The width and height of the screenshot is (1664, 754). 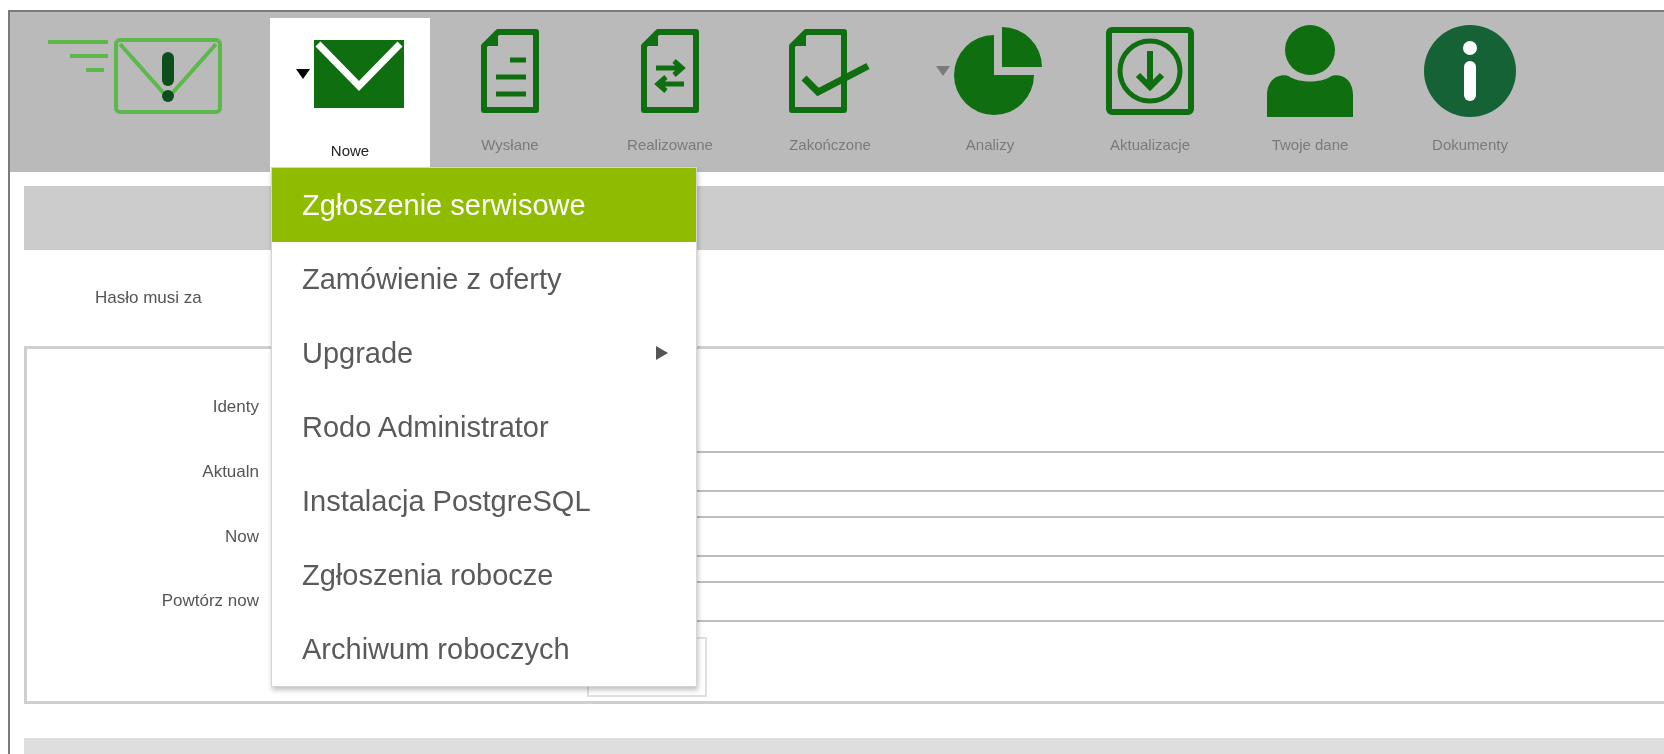 What do you see at coordinates (1470, 144) in the screenshot?
I see `tab-label: Dokumenty` at bounding box center [1470, 144].